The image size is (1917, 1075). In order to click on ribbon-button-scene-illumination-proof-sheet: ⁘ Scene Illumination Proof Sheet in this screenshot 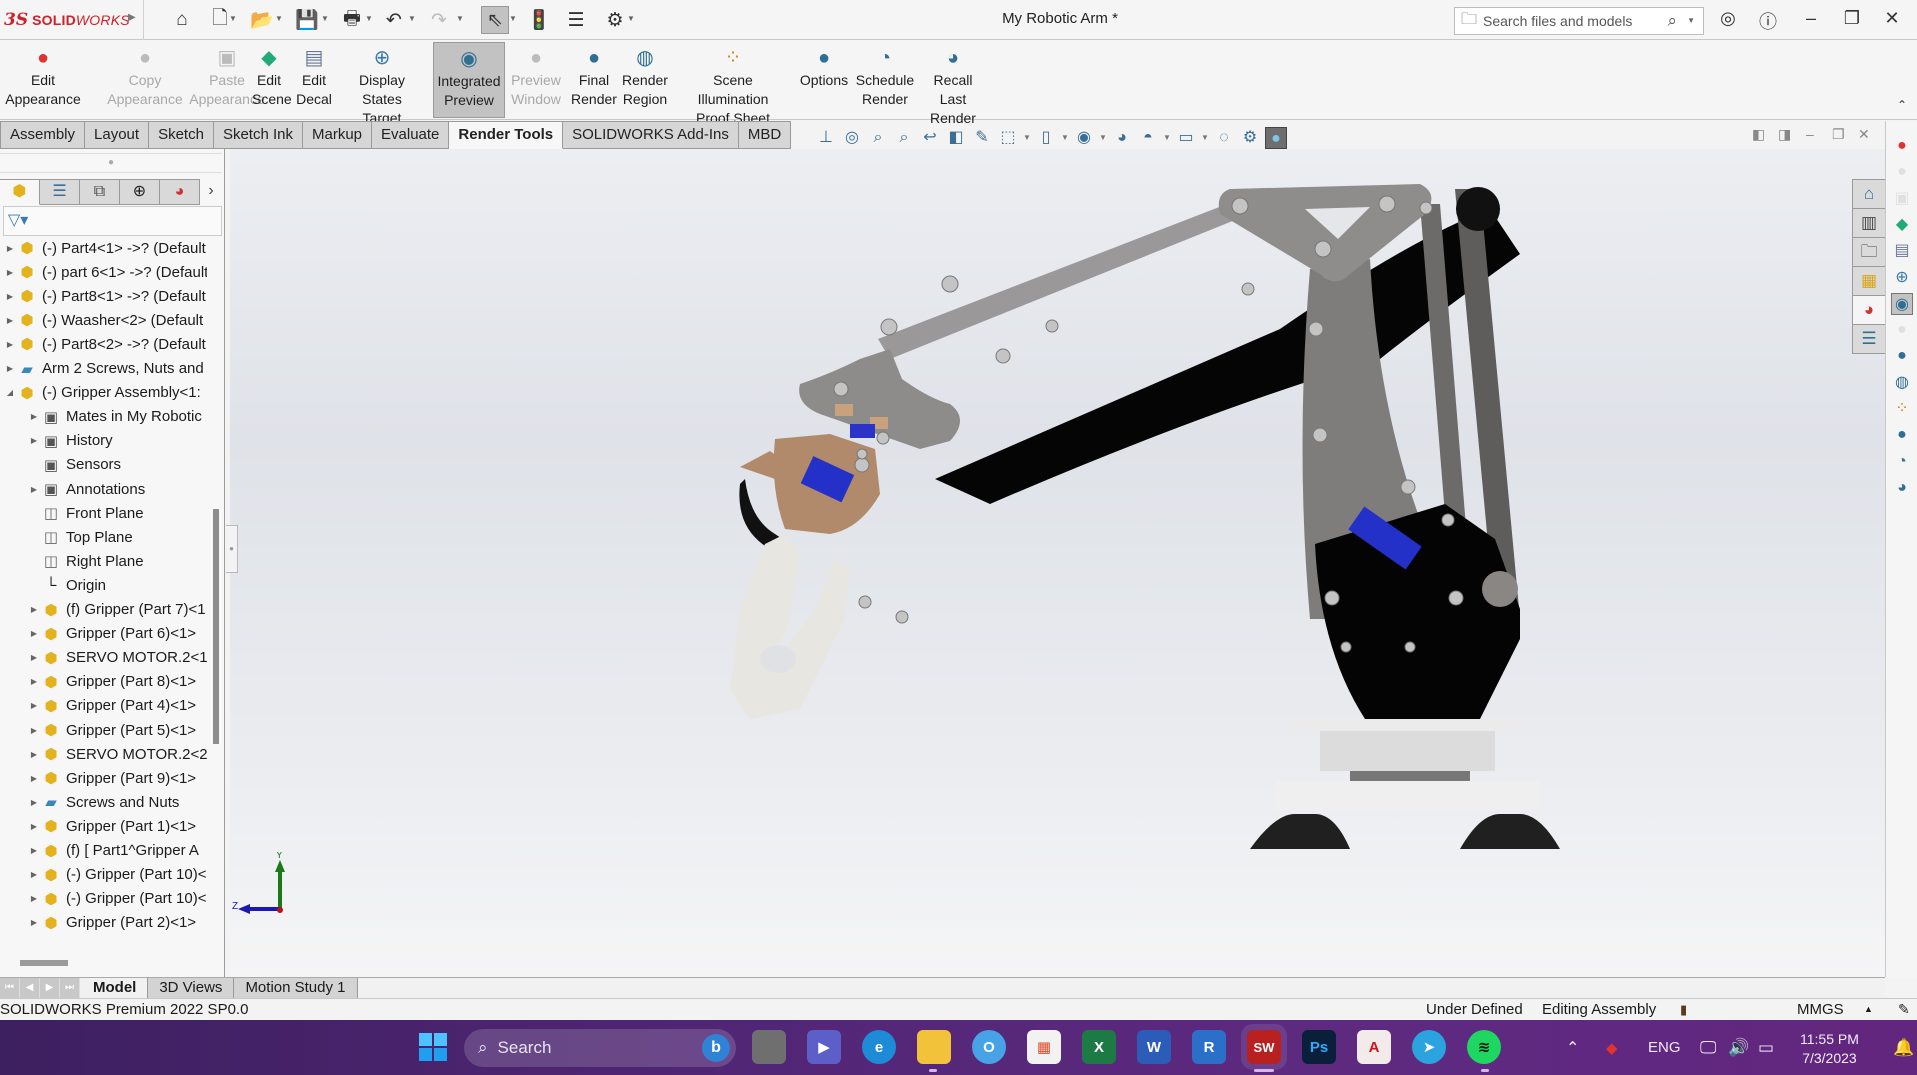, I will do `click(733, 84)`.